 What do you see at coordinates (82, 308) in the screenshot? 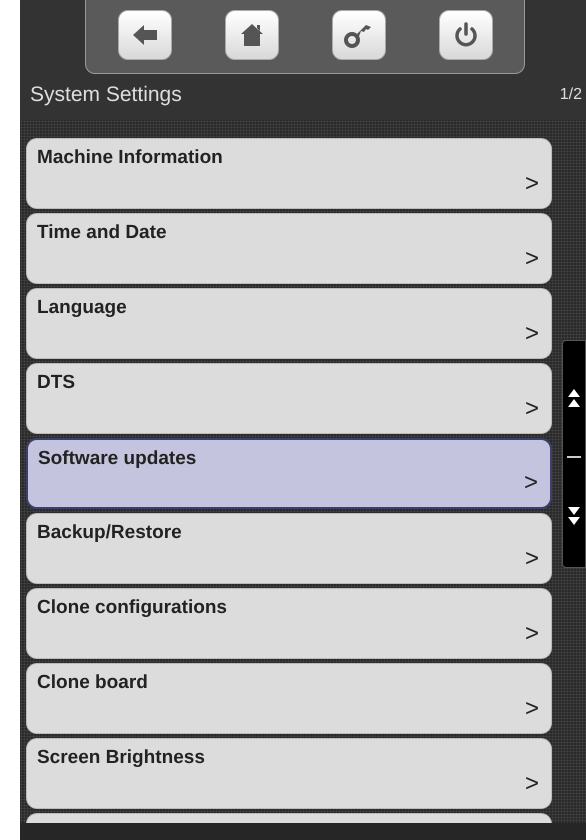
I see `menu-item-label: Language` at bounding box center [82, 308].